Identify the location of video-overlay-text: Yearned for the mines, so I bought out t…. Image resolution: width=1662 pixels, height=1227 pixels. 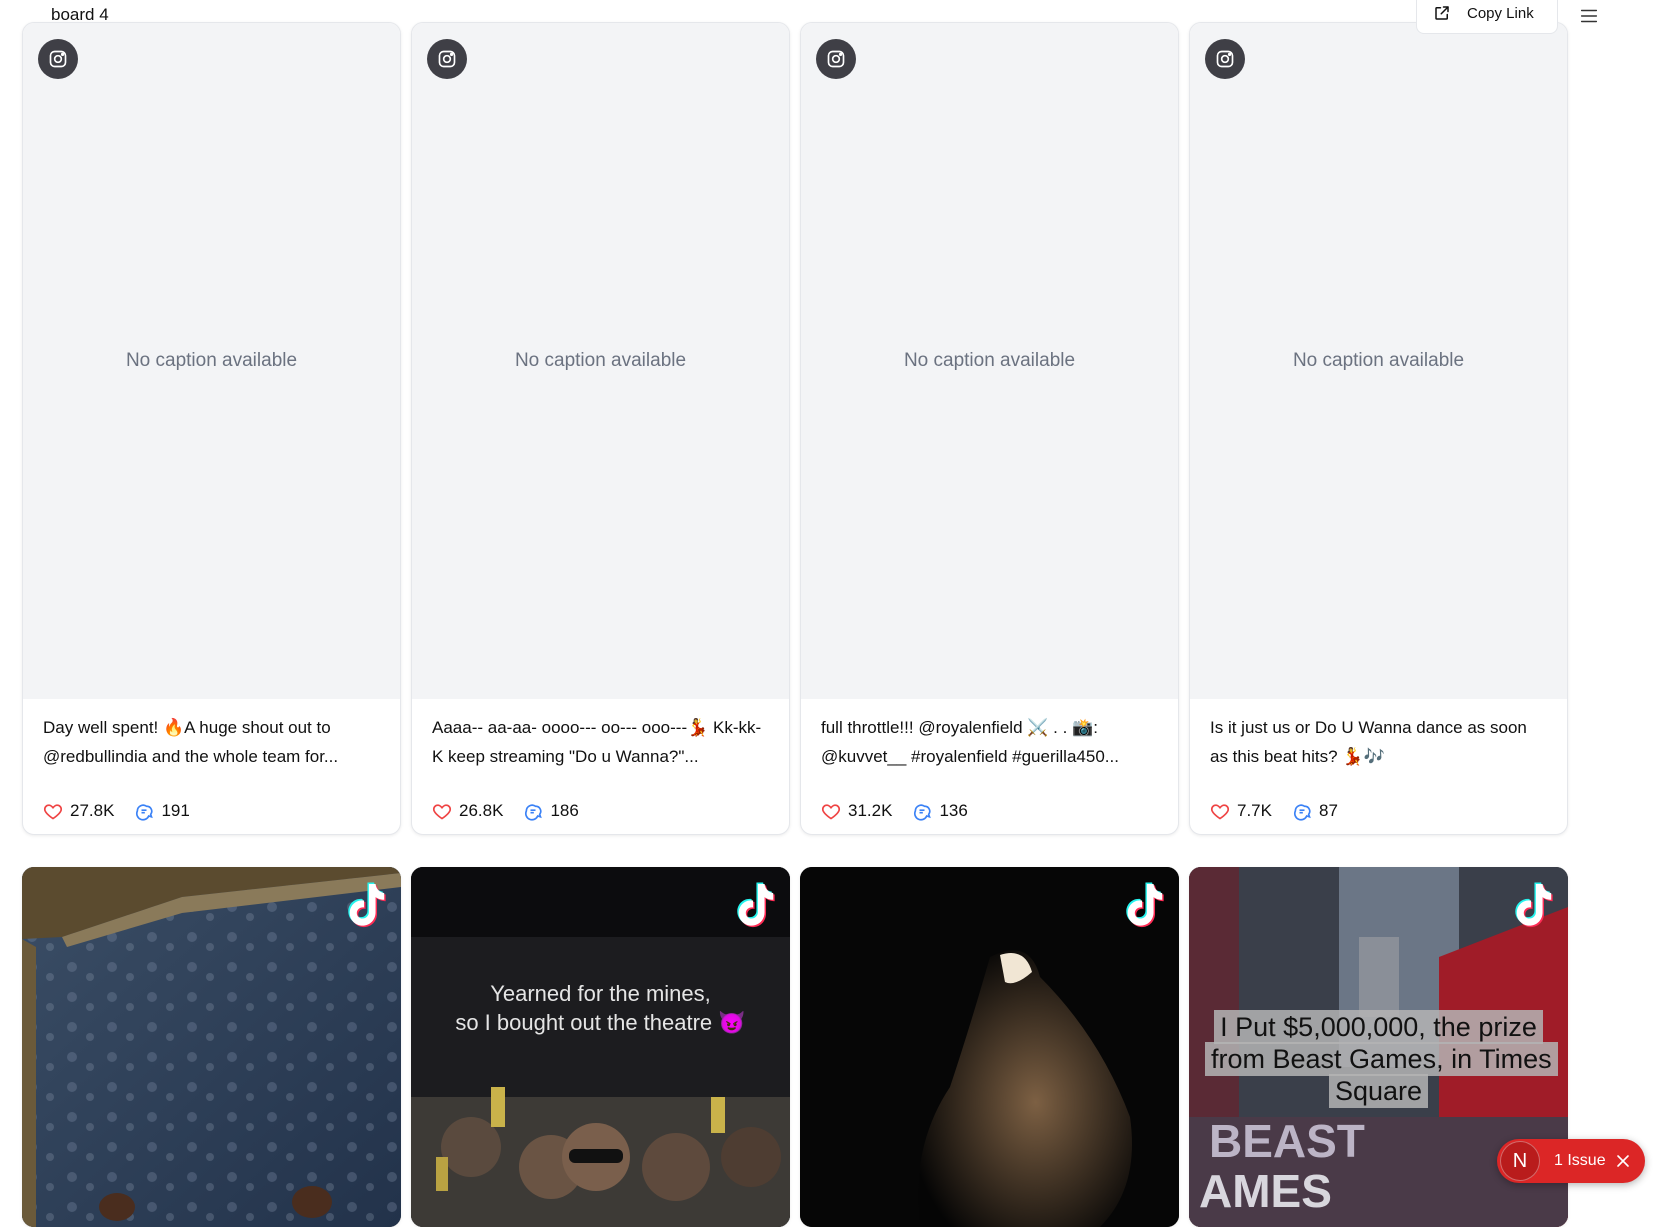
(600, 1008).